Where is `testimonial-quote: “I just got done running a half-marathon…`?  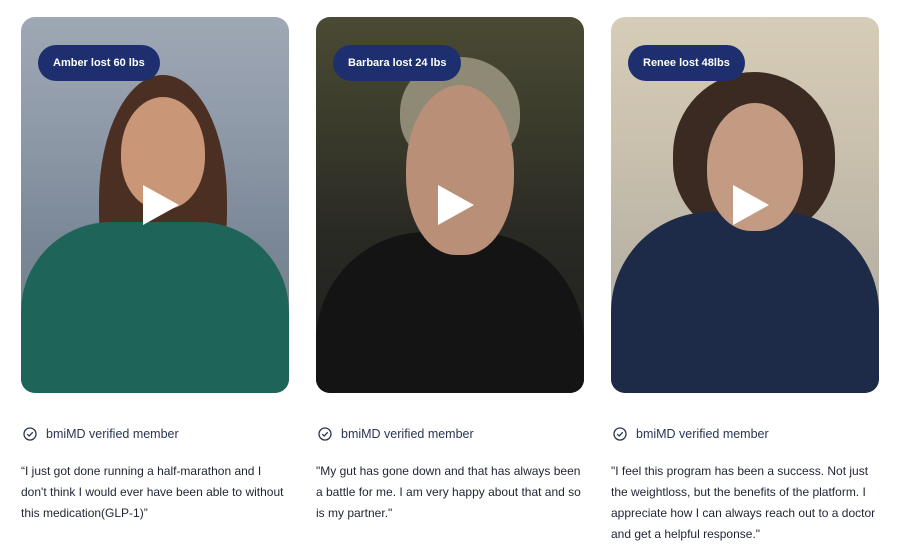
testimonial-quote: “I just got done running a half-marathon… is located at coordinates (152, 492).